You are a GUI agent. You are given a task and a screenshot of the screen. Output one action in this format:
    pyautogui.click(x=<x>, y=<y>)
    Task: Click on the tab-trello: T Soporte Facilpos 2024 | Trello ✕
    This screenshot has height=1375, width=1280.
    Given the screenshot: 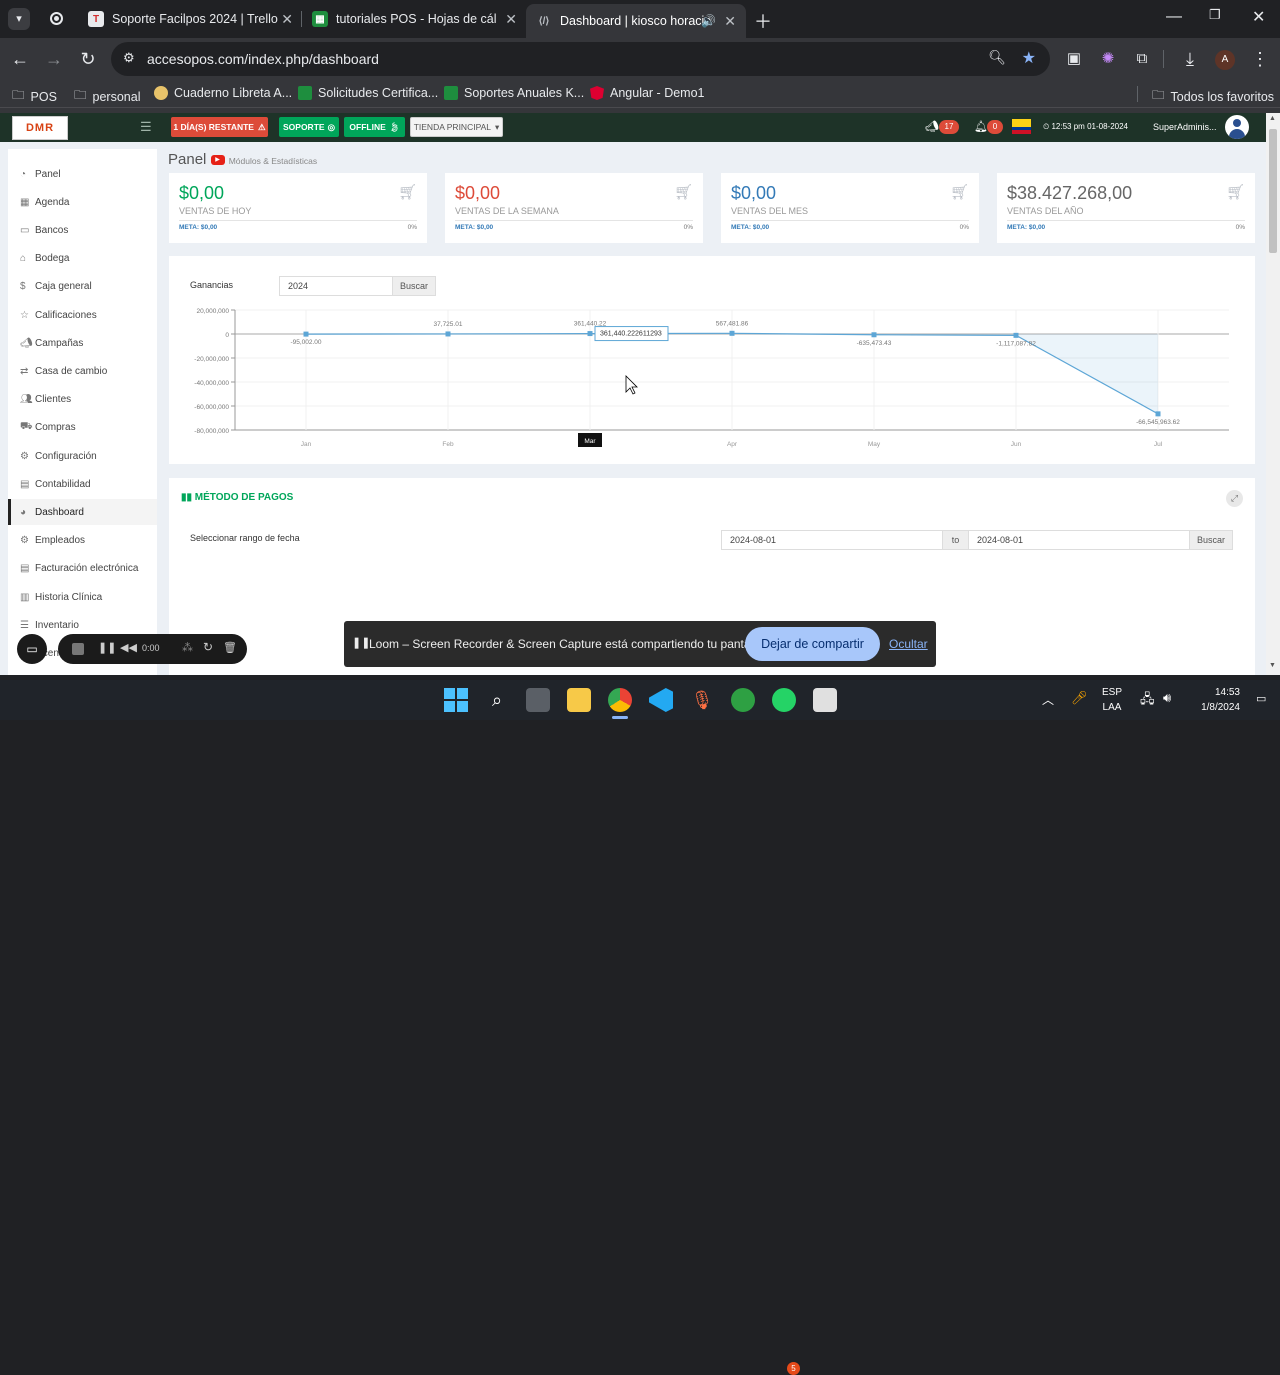 What is the action you would take?
    pyautogui.click(x=190, y=19)
    